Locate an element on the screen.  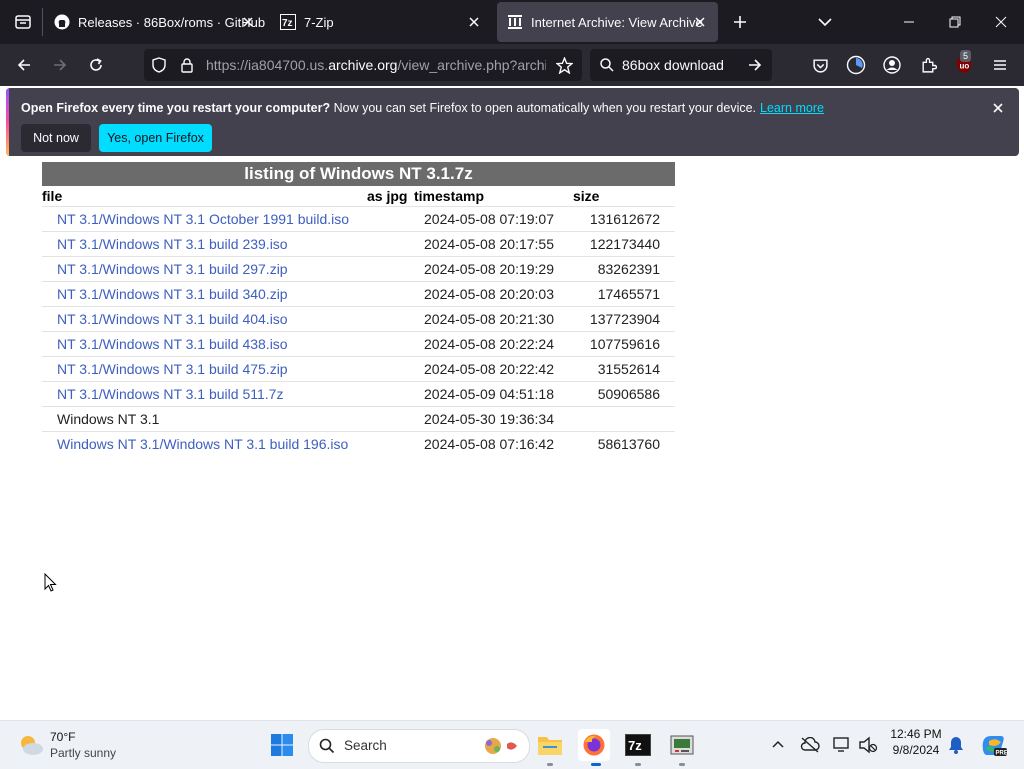
search-icon is located at coordinates (607, 67).